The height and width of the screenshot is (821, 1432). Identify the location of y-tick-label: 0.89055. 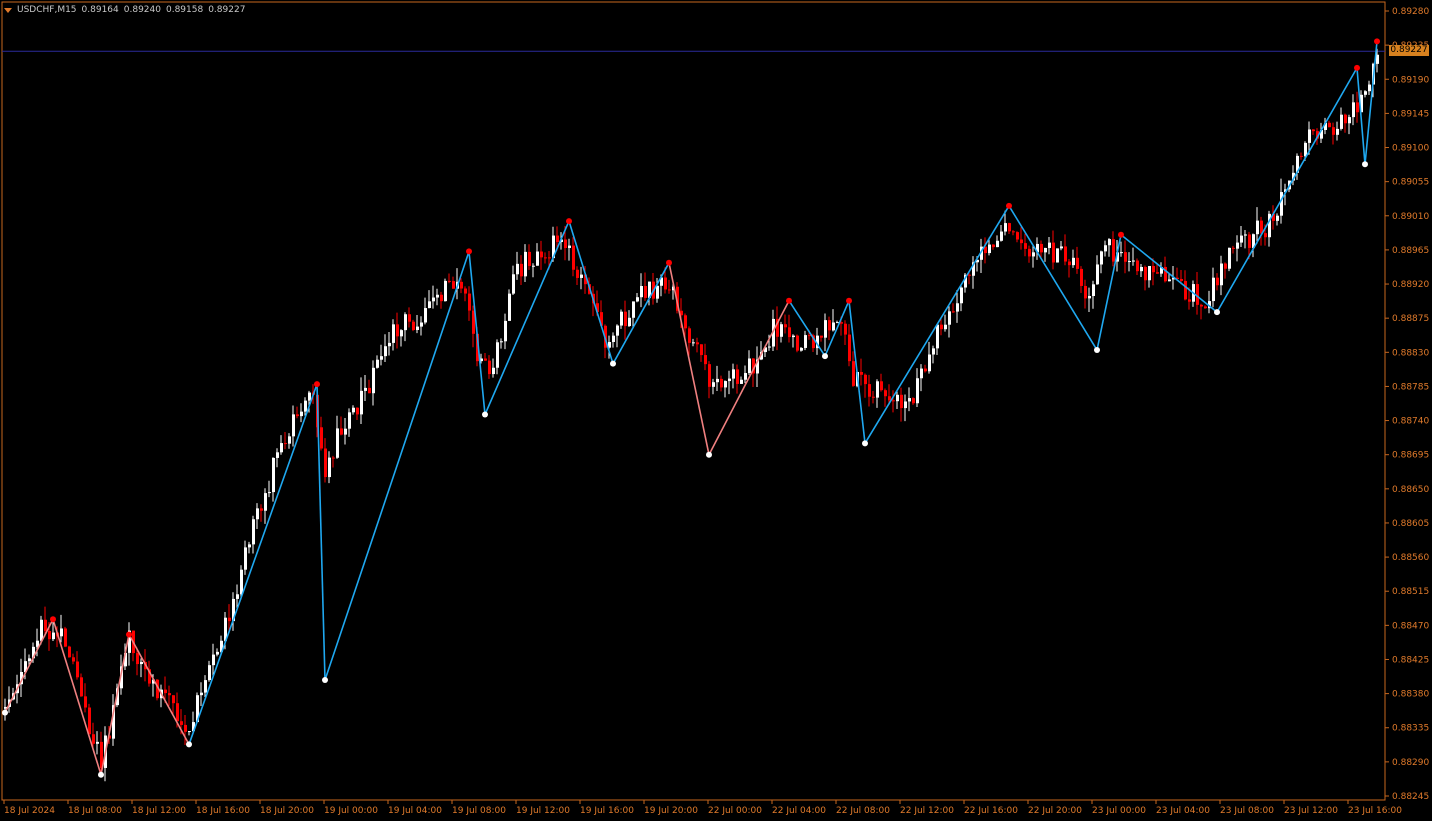
(1410, 183).